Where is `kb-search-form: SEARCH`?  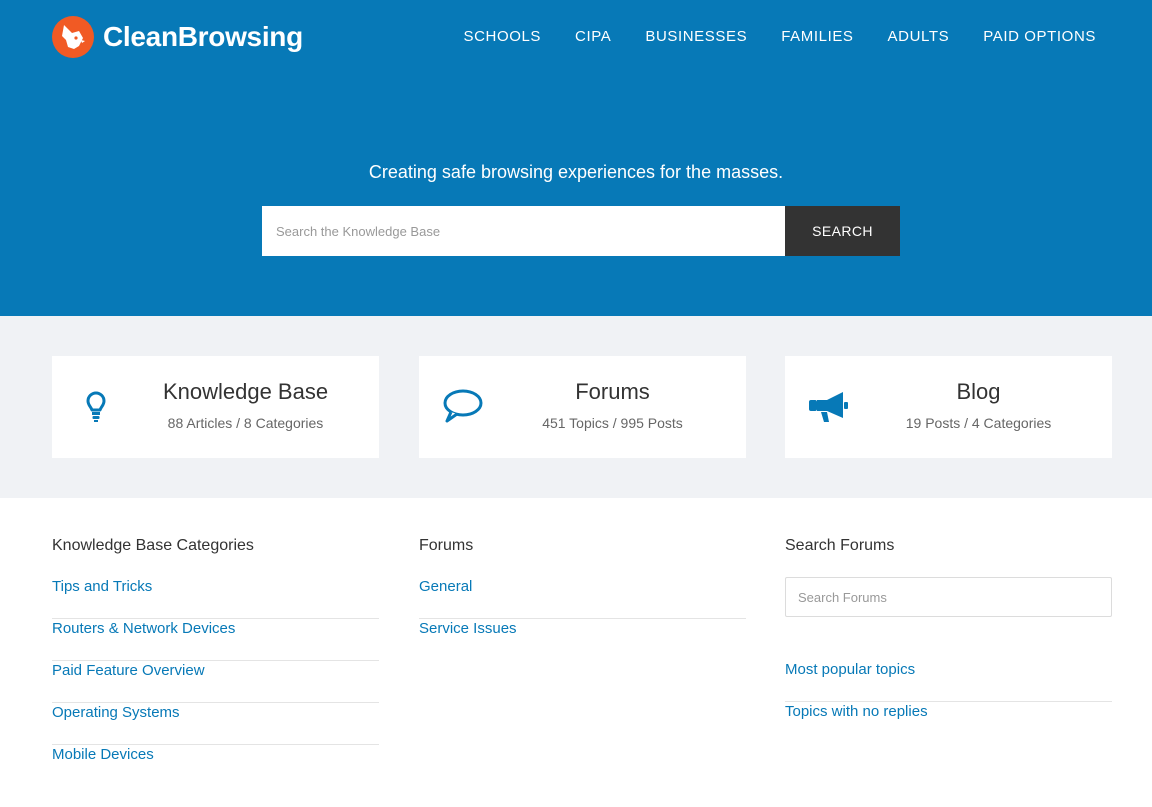 kb-search-form: SEARCH is located at coordinates (581, 231).